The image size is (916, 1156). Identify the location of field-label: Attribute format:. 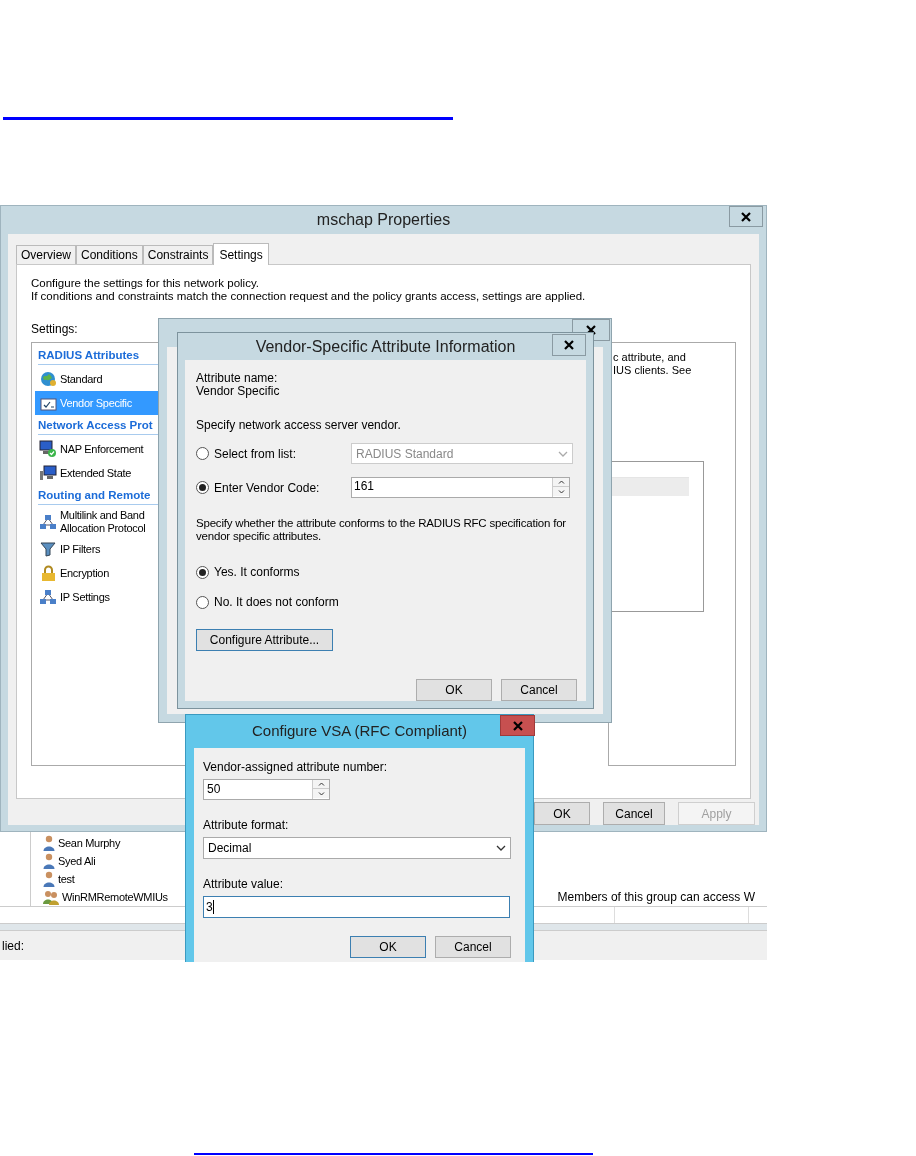
(246, 825).